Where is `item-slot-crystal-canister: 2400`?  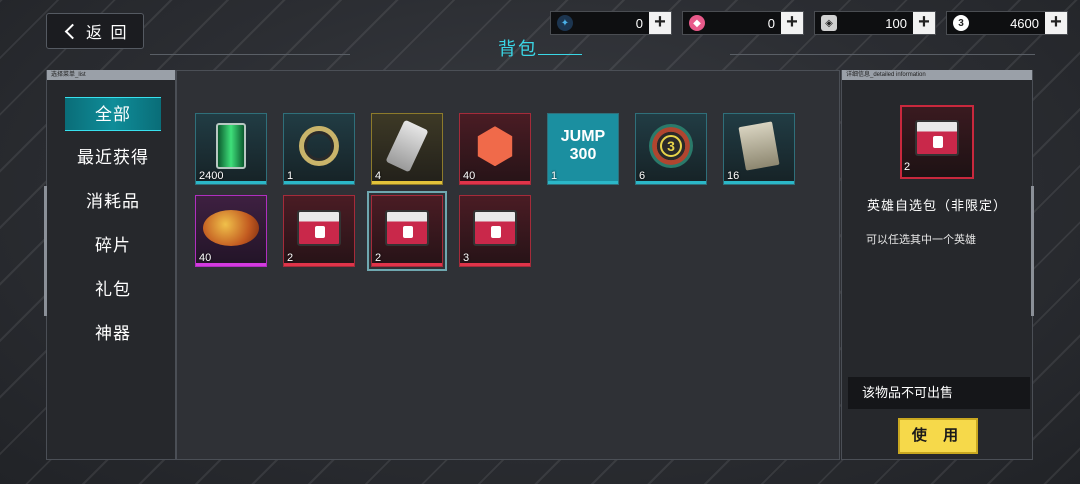
item-slot-crystal-canister: 2400 is located at coordinates (231, 149).